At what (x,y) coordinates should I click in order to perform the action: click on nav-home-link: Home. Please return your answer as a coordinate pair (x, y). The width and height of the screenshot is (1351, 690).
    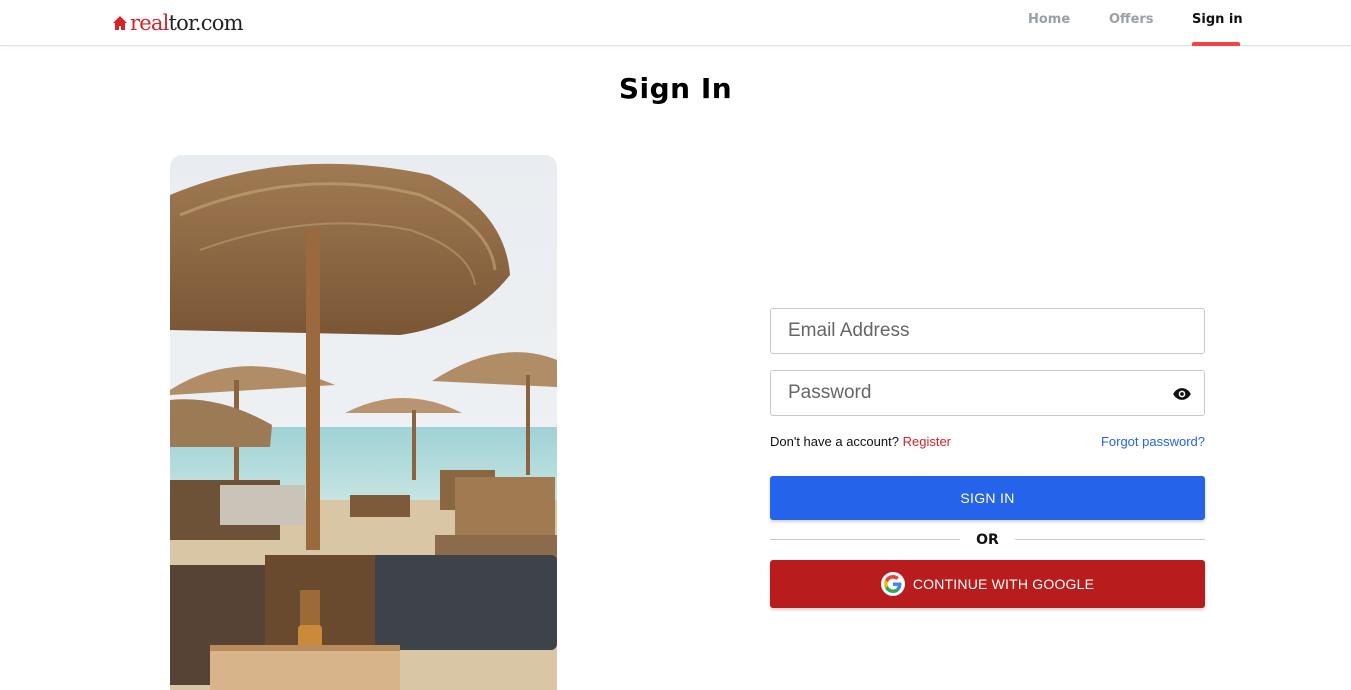
    Looking at the image, I should click on (1049, 19).